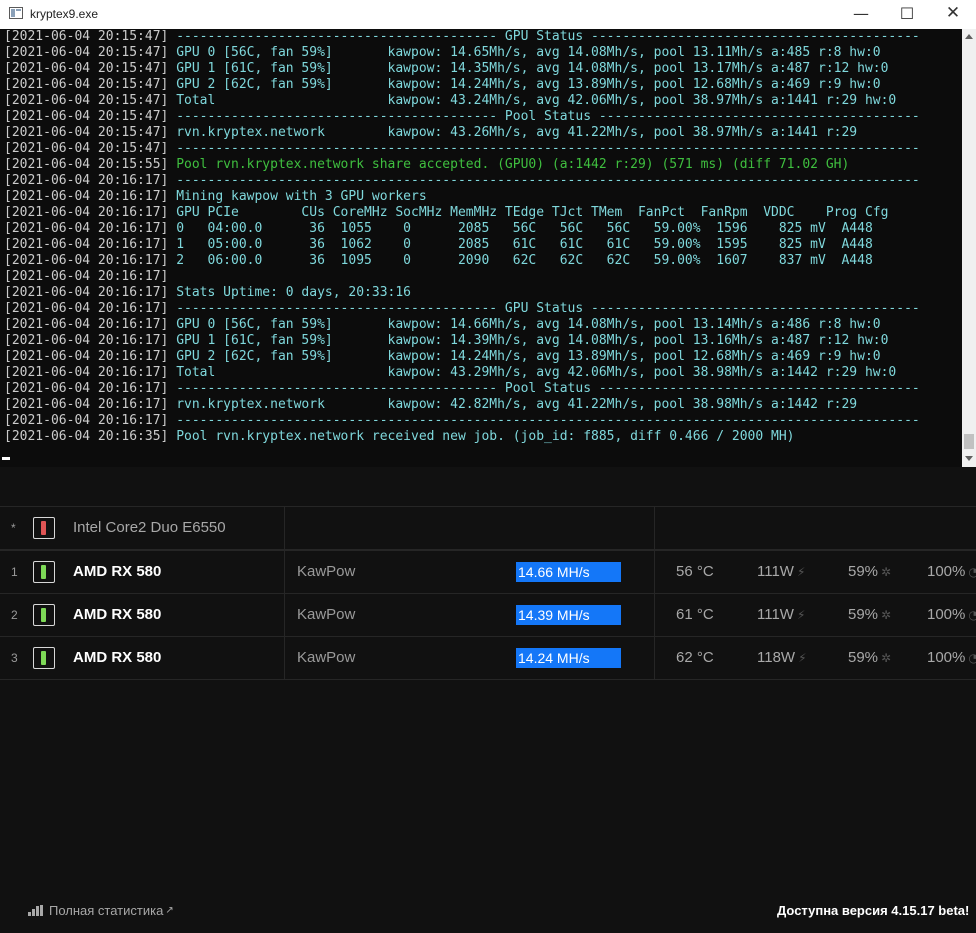 This screenshot has width=976, height=933. What do you see at coordinates (969, 37) in the screenshot?
I see `scroll-up-arrow-icon` at bounding box center [969, 37].